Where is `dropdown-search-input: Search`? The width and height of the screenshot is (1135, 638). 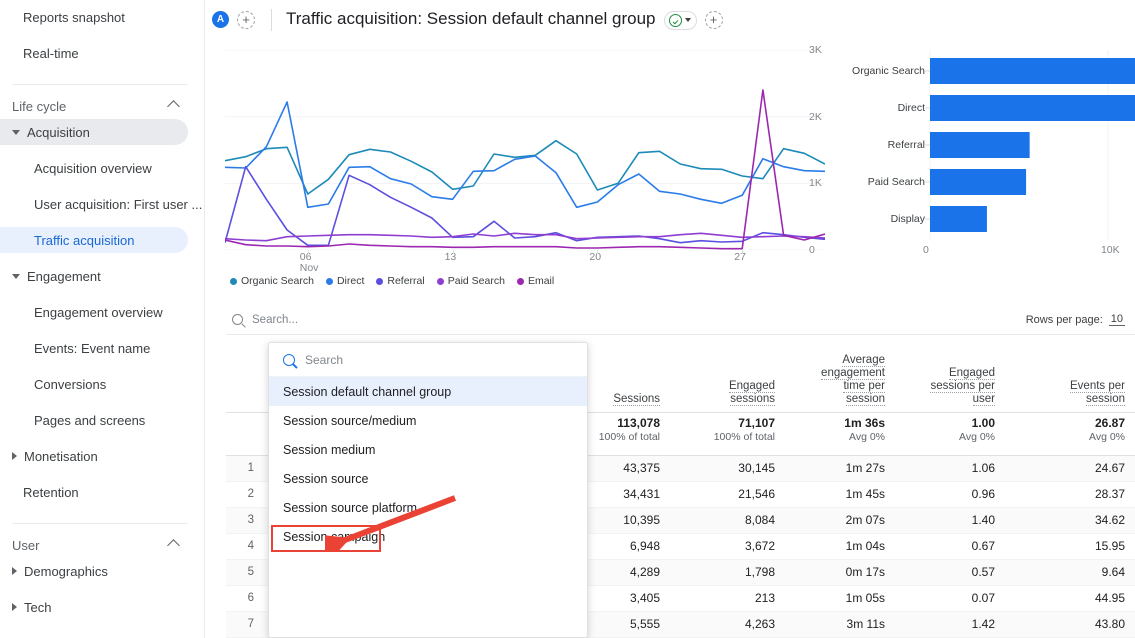 dropdown-search-input: Search is located at coordinates (324, 360).